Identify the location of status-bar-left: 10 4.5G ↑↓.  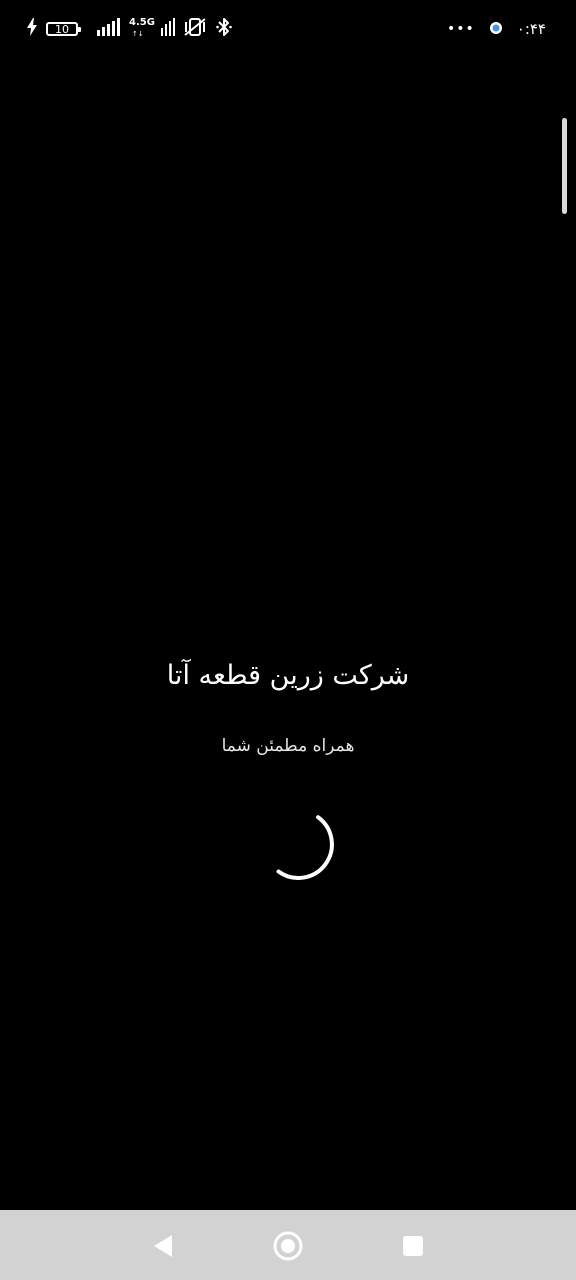
(129, 29).